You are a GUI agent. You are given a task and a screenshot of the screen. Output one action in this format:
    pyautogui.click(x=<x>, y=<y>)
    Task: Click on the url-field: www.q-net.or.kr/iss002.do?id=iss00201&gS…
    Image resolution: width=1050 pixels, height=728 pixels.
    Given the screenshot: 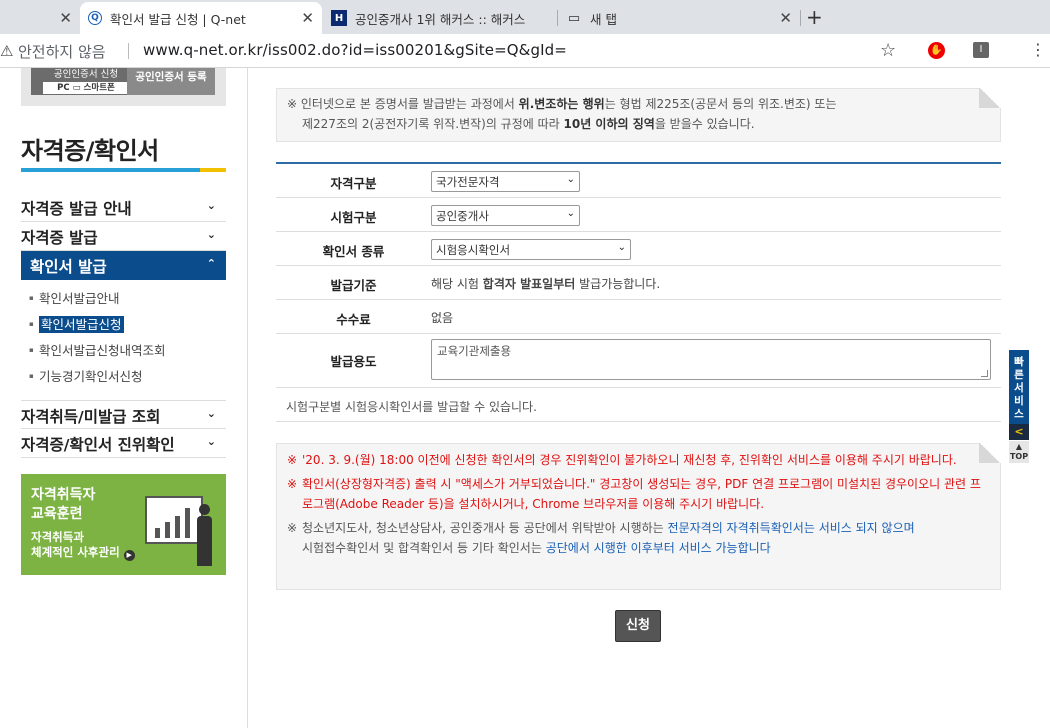 What is the action you would take?
    pyautogui.click(x=355, y=50)
    